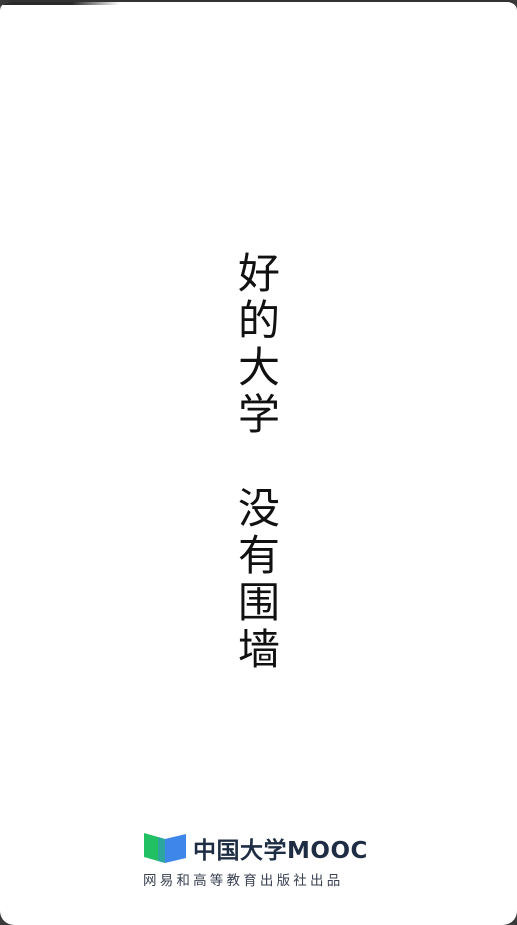  Describe the element at coordinates (165, 848) in the screenshot. I see `open-book-icon` at that location.